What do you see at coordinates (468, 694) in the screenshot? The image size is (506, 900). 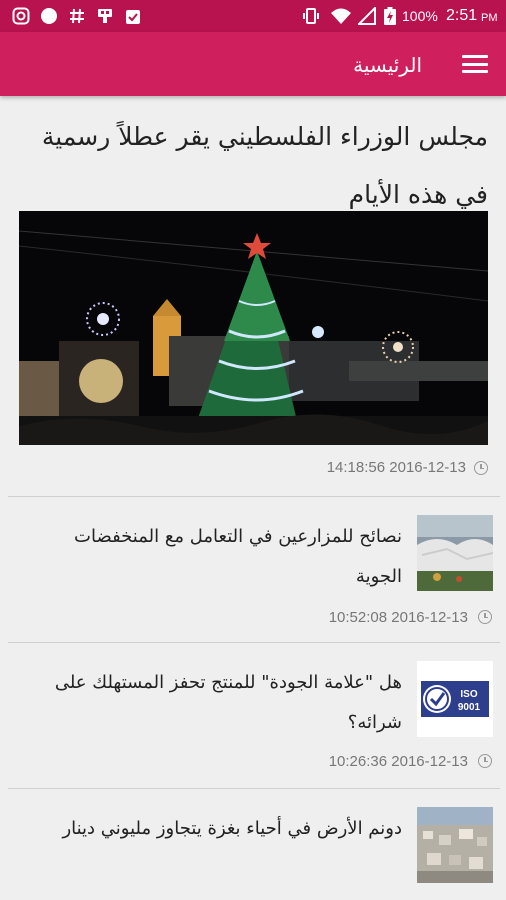 I see `svg-text: ISO` at bounding box center [468, 694].